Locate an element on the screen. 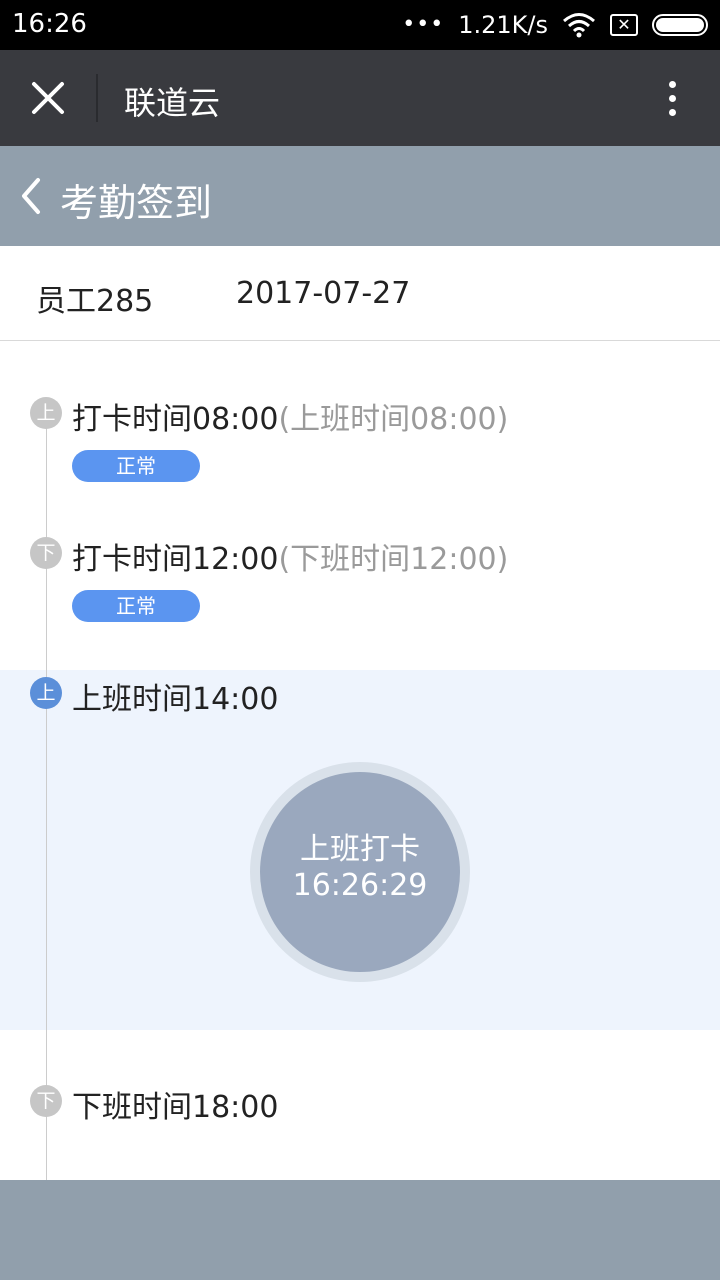 The height and width of the screenshot is (1280, 720). punch-in-button: 上班打卡 16:26:29 is located at coordinates (360, 872).